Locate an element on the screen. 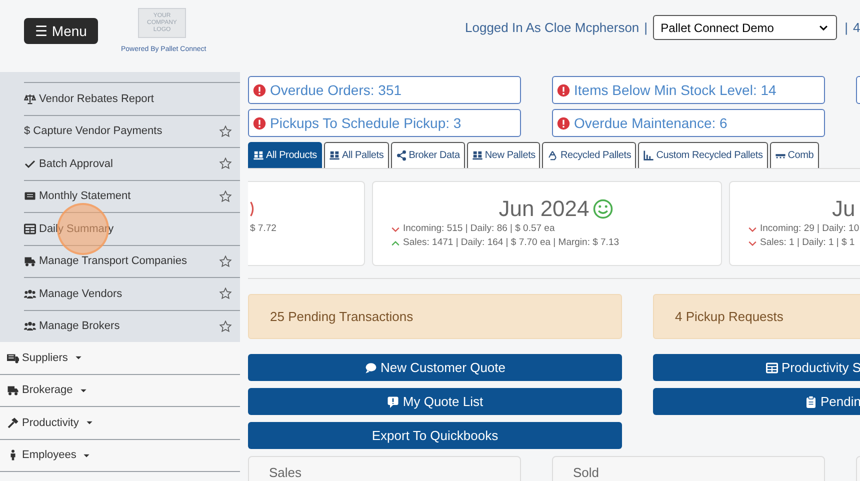 This screenshot has width=860, height=481. tab: New Pallets is located at coordinates (503, 155).